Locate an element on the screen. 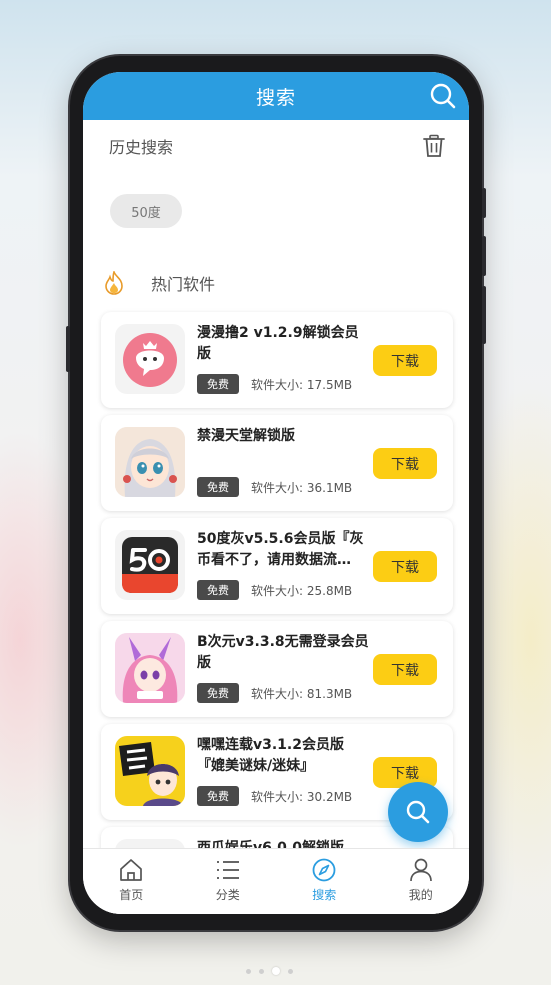 The height and width of the screenshot is (985, 551). app-size: 软件大小: 17.5MB is located at coordinates (302, 385).